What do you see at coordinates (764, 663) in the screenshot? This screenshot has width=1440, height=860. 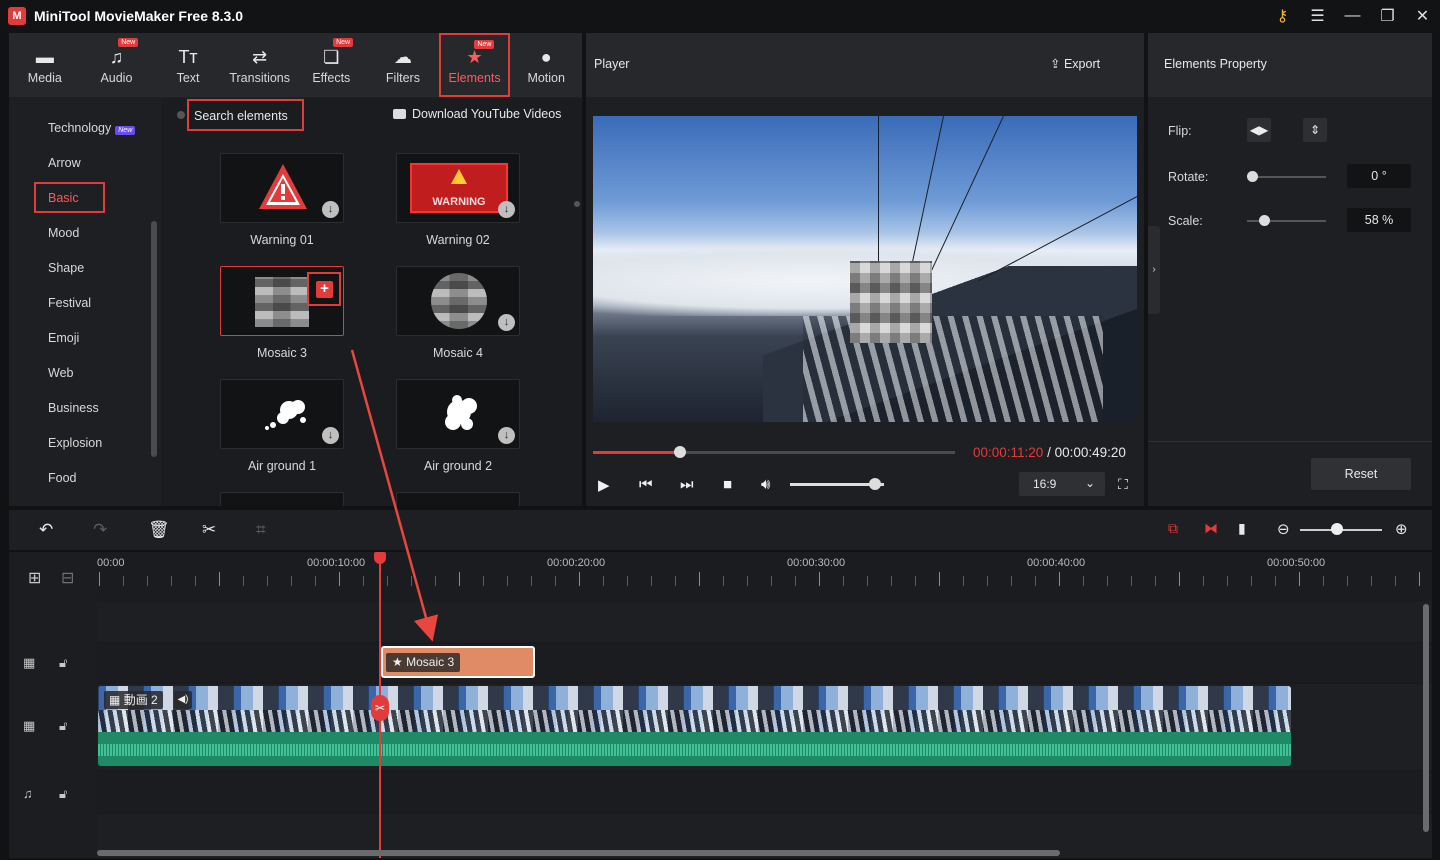 I see `track-elements` at bounding box center [764, 663].